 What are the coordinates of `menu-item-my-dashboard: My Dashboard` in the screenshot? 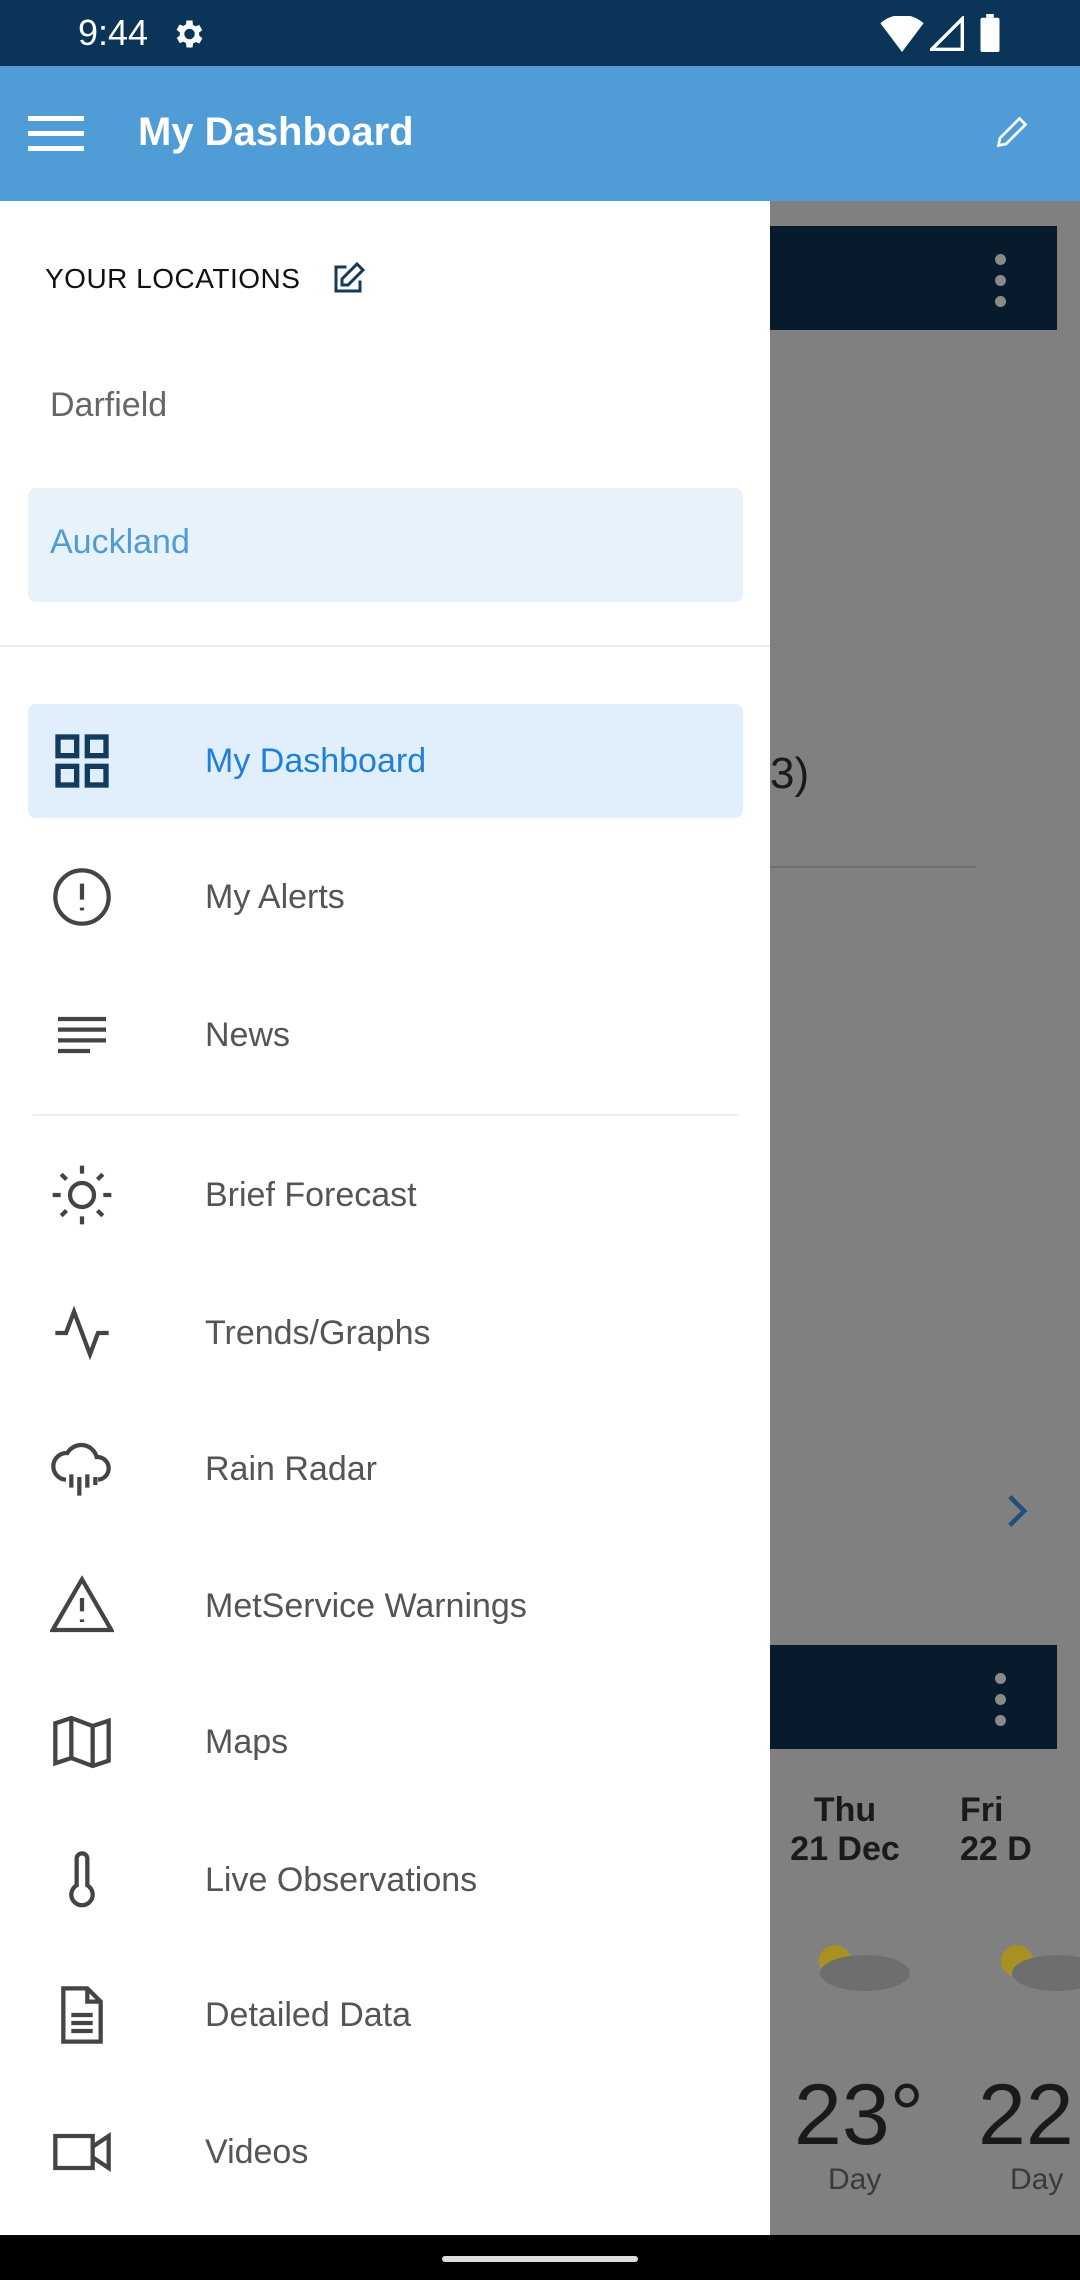 It's located at (385, 761).